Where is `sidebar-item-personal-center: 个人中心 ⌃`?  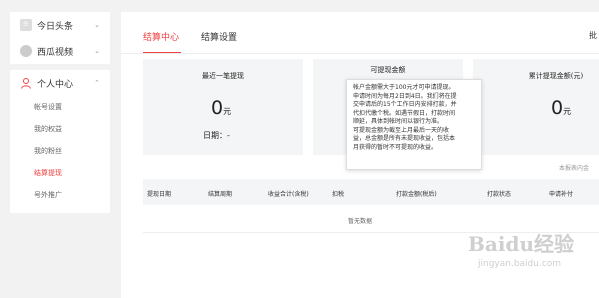
sidebar-item-personal-center: 个人中心 ⌃ is located at coordinates (60, 83).